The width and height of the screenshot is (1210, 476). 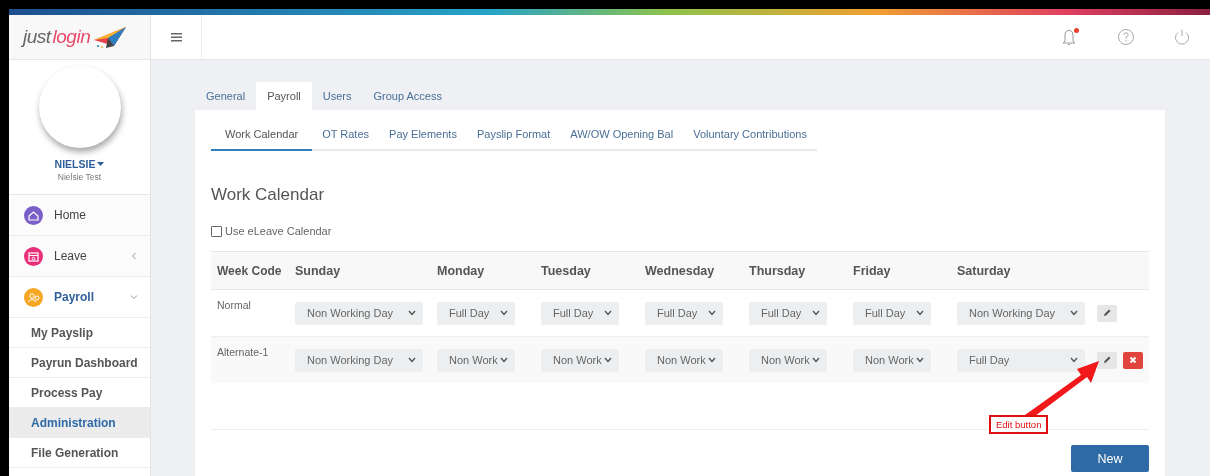 What do you see at coordinates (79, 177) in the screenshot?
I see `user-full-name: Nielsie Test` at bounding box center [79, 177].